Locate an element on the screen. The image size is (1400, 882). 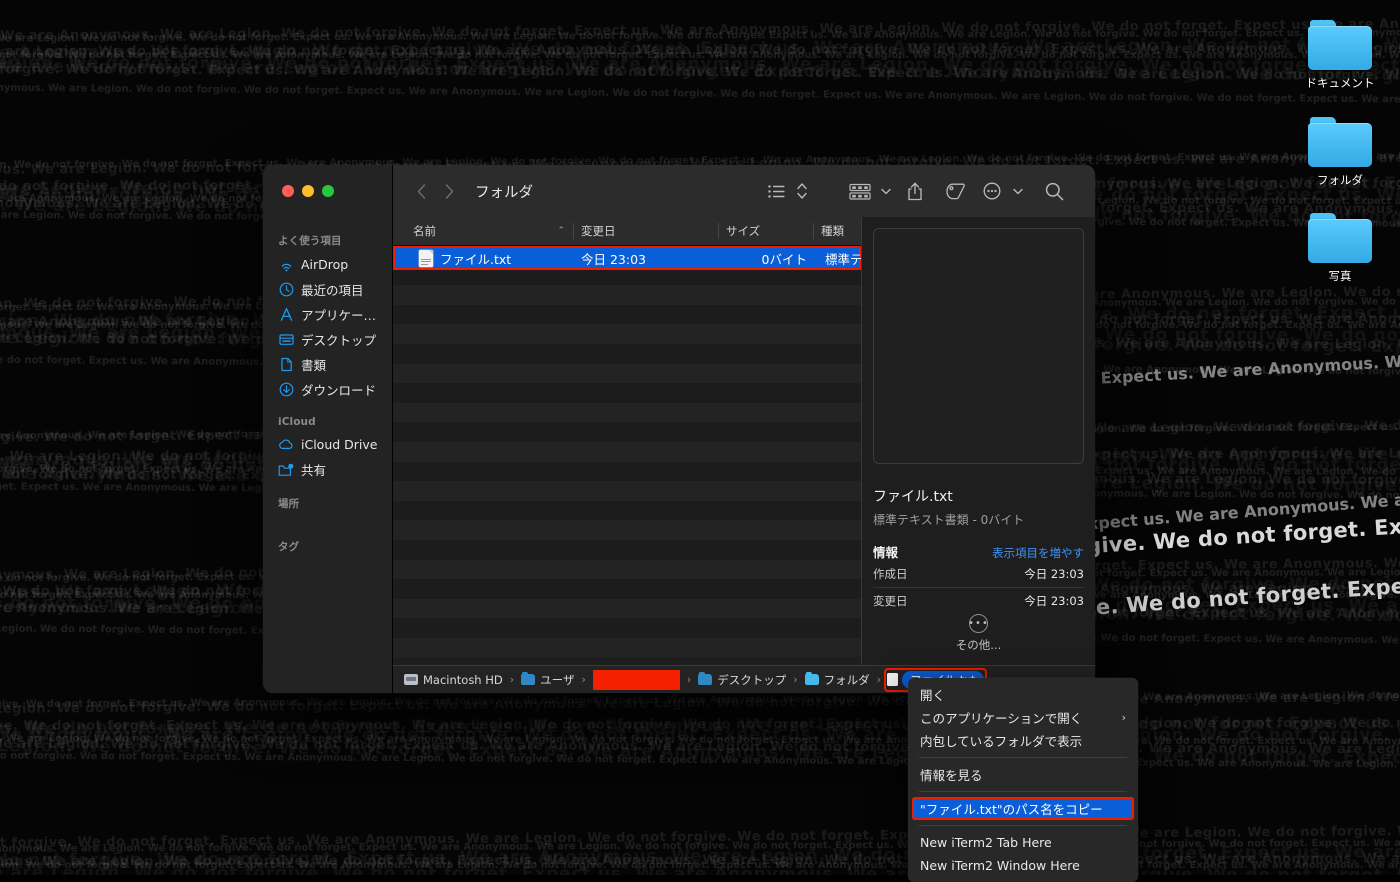
column-header-modified: 変更日 is located at coordinates (645, 231).